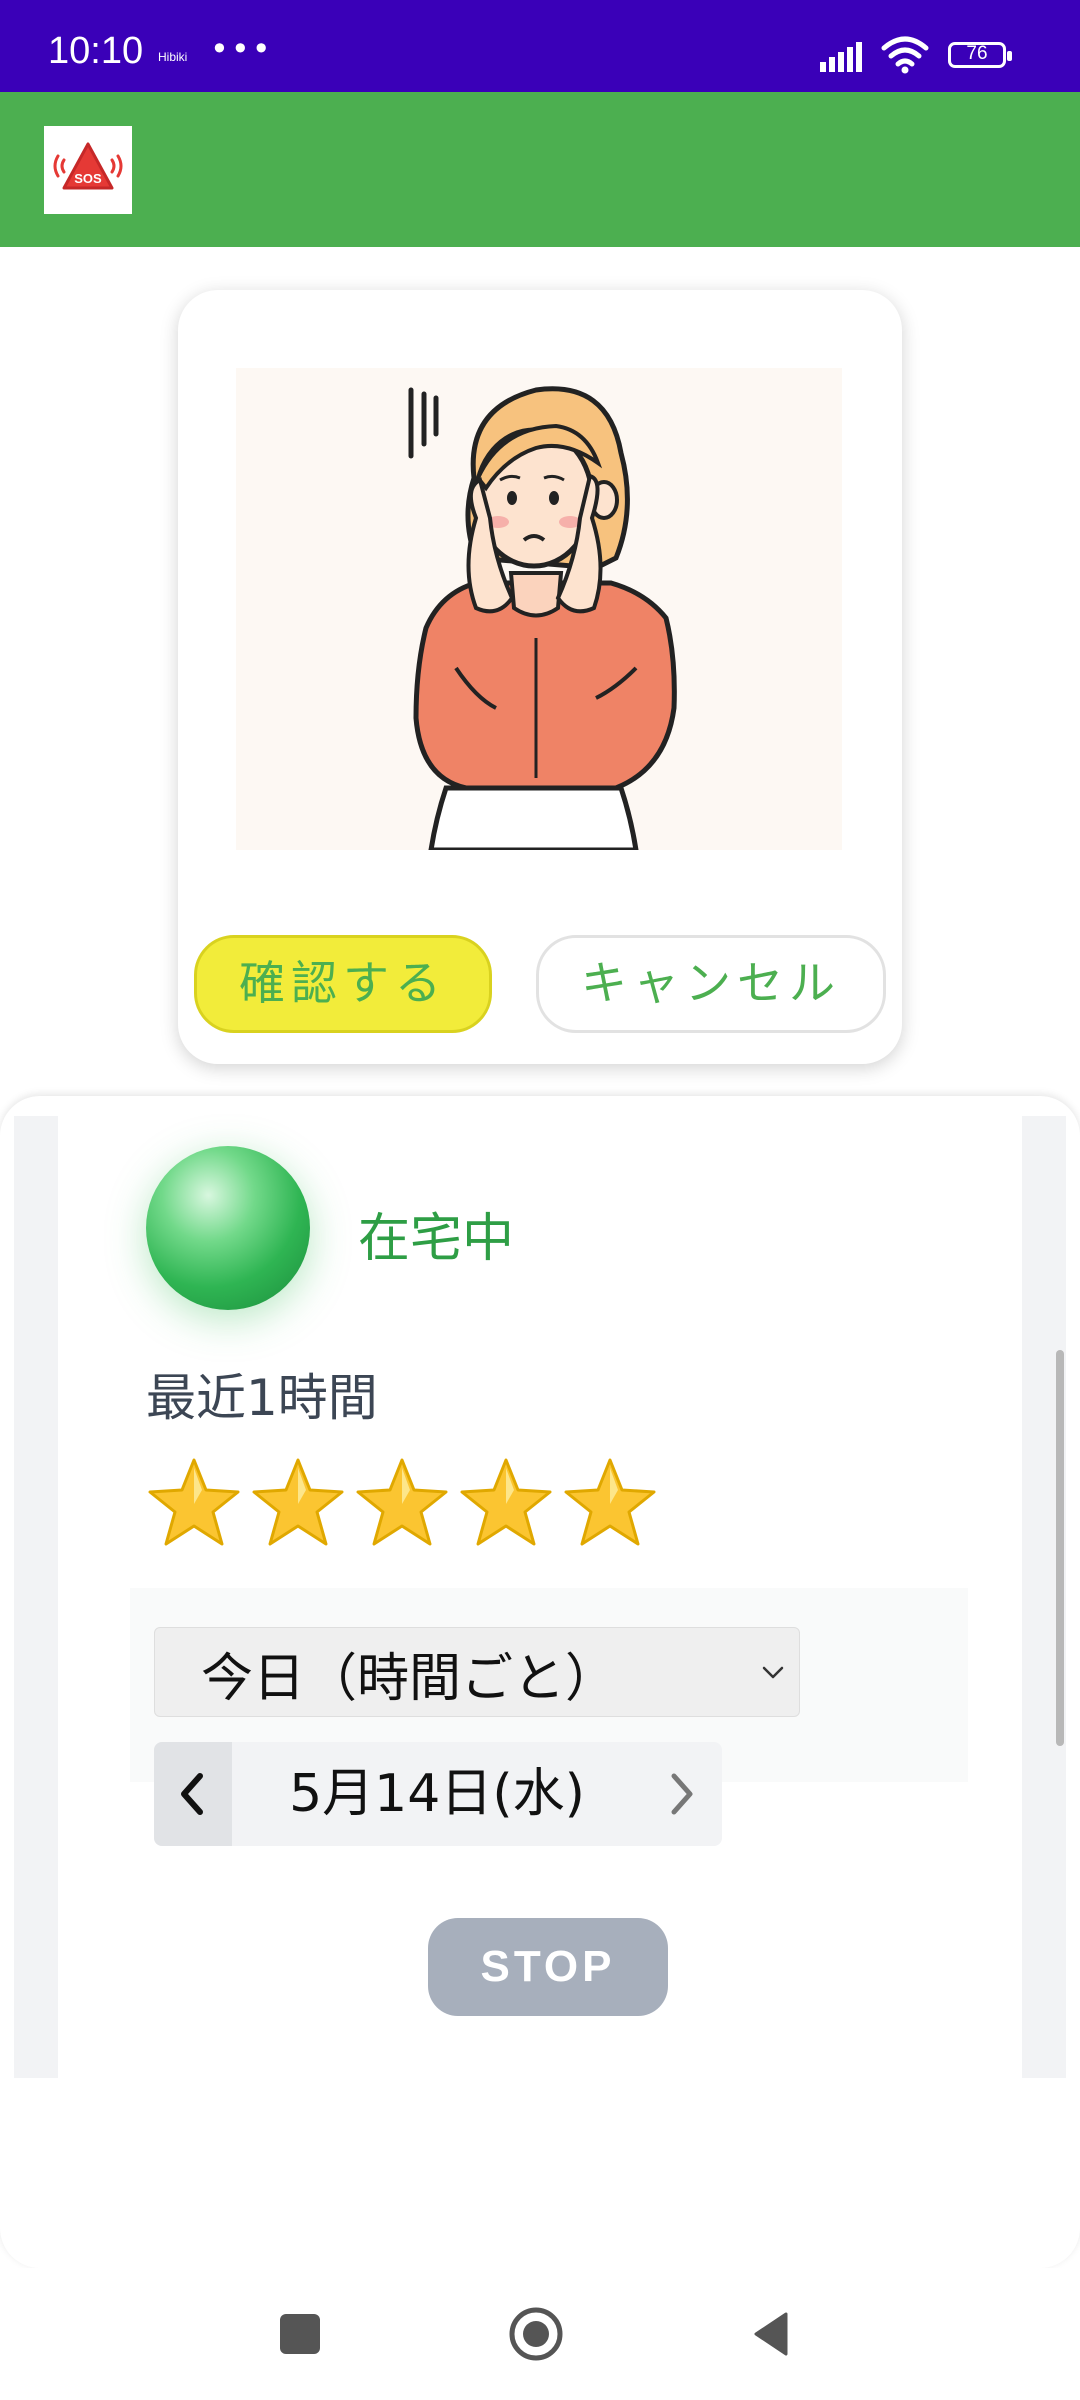  I want to click on battery-level: 76, so click(977, 53).